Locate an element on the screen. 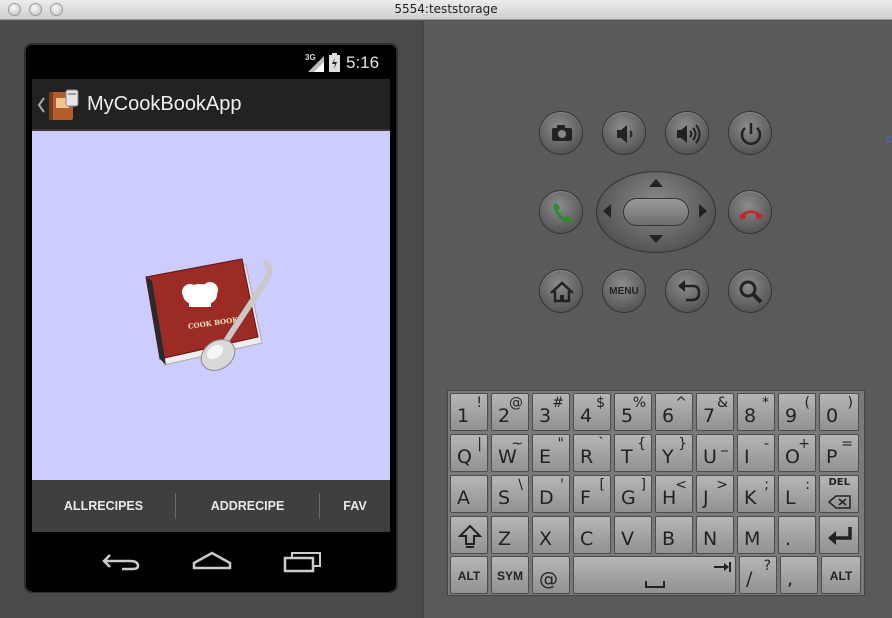 This screenshot has width=892, height=618. key-g: G] is located at coordinates (633, 494).